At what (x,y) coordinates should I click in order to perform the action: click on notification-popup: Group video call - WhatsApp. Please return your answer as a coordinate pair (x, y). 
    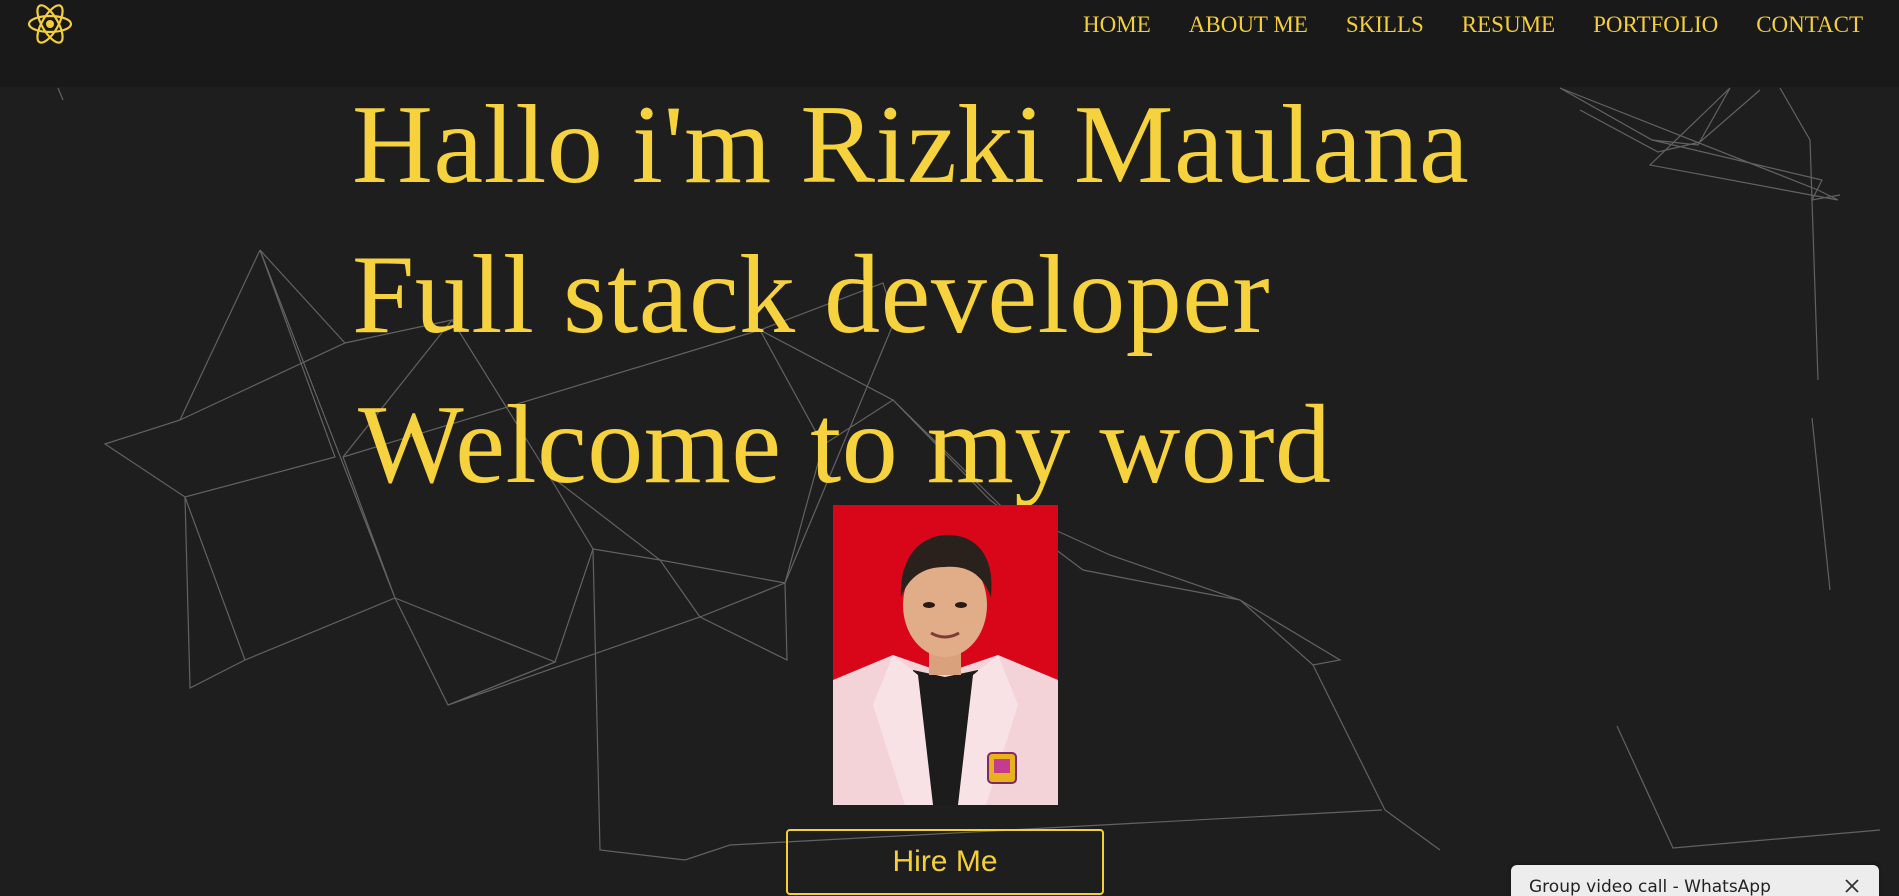
    Looking at the image, I should click on (1695, 880).